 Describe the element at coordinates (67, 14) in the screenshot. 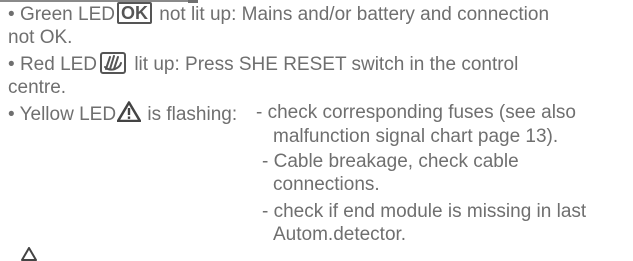

I see `green-led-label: Green LED` at that location.